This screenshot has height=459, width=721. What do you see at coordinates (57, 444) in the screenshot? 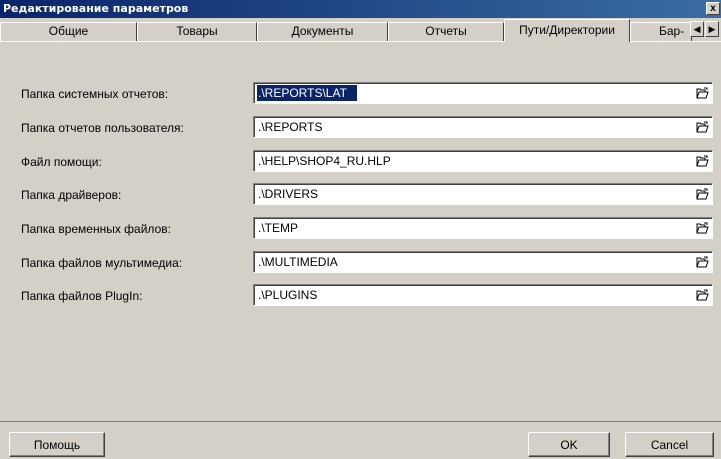
I see `help-button: Помощь` at bounding box center [57, 444].